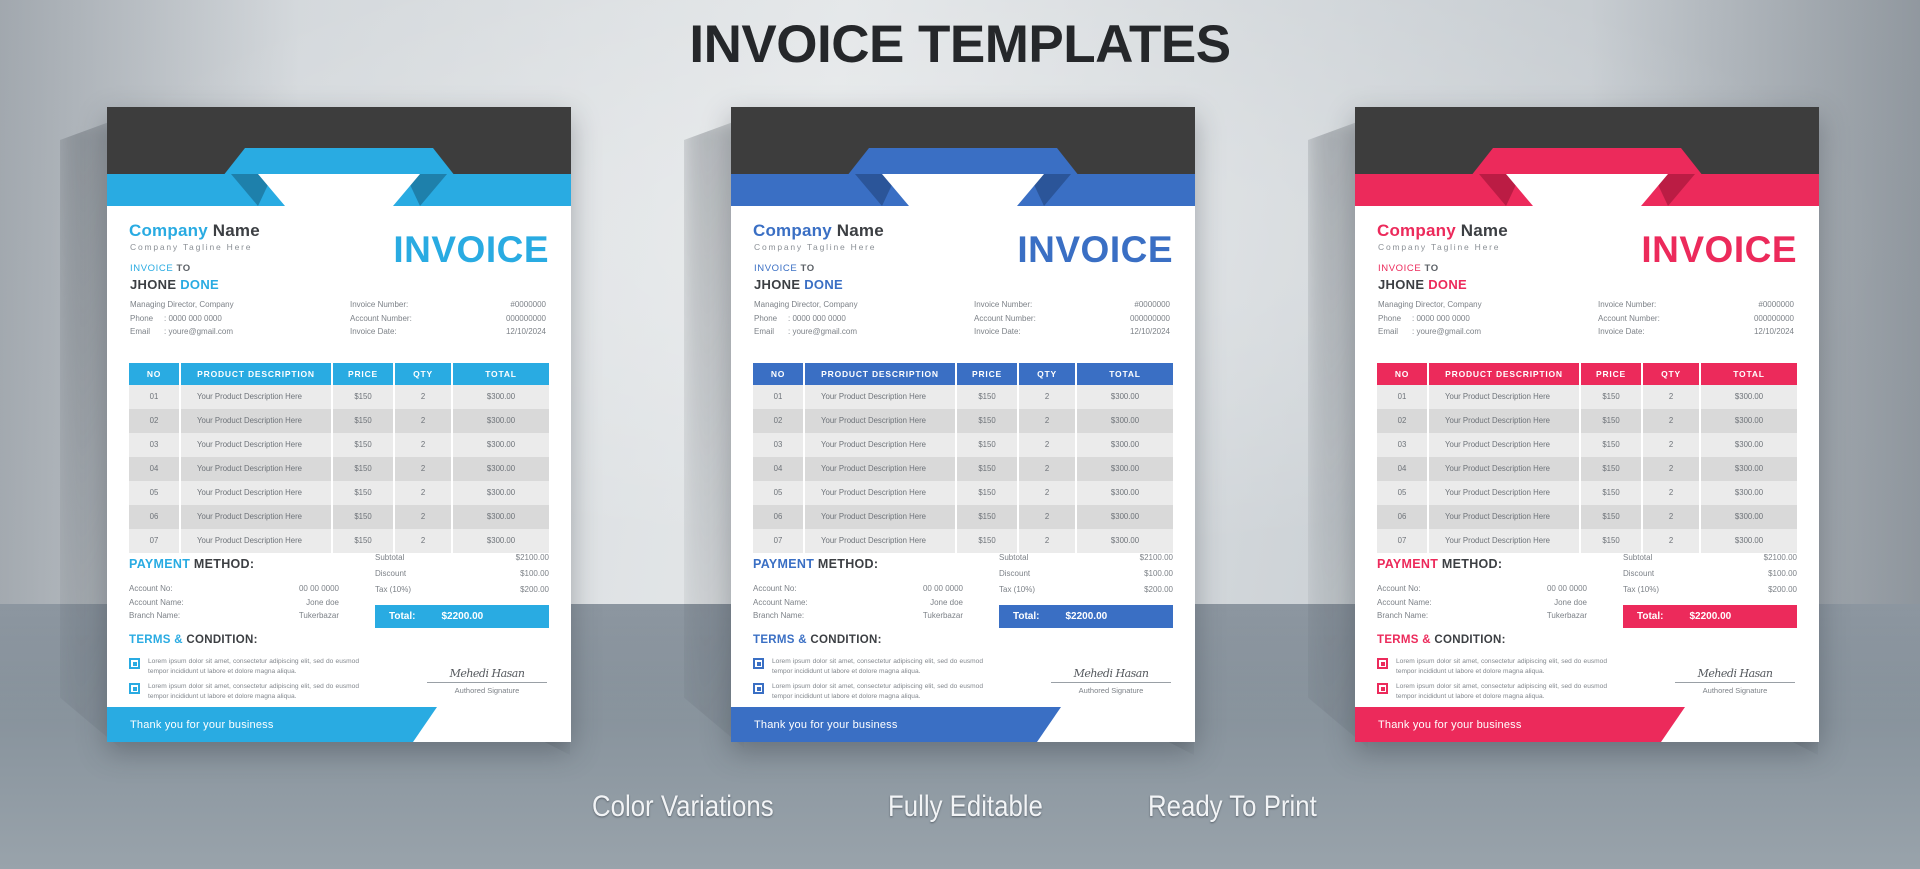 The width and height of the screenshot is (1920, 869). What do you see at coordinates (1125, 374) in the screenshot?
I see `table-header-cell: TOTAL` at bounding box center [1125, 374].